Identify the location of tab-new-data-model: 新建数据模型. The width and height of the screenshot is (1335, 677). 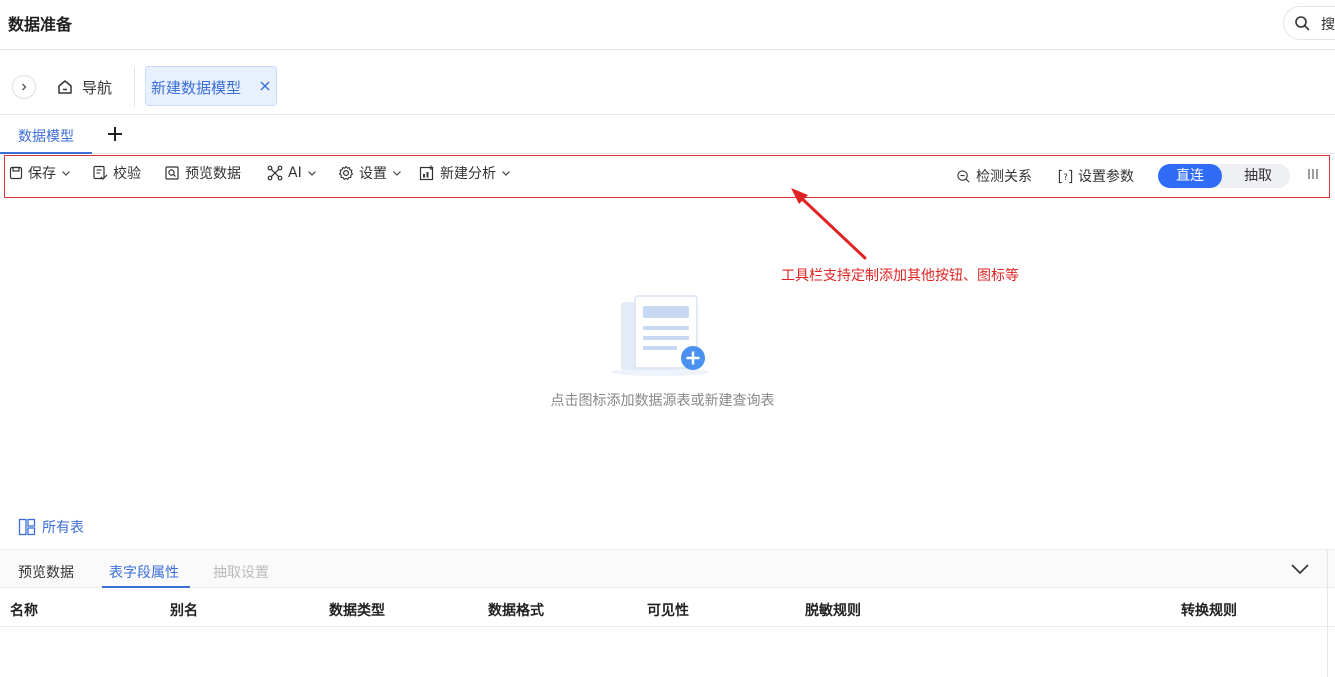
(211, 86).